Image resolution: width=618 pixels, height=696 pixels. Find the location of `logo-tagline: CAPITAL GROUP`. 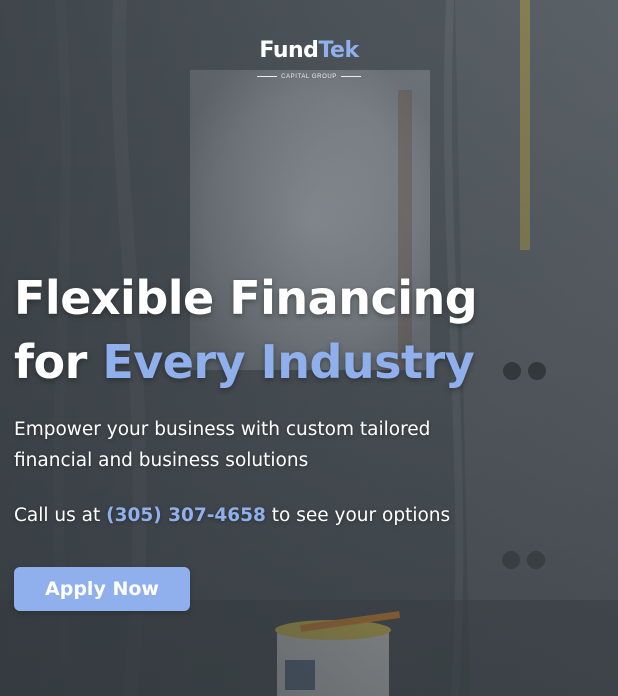

logo-tagline: CAPITAL GROUP is located at coordinates (309, 76).